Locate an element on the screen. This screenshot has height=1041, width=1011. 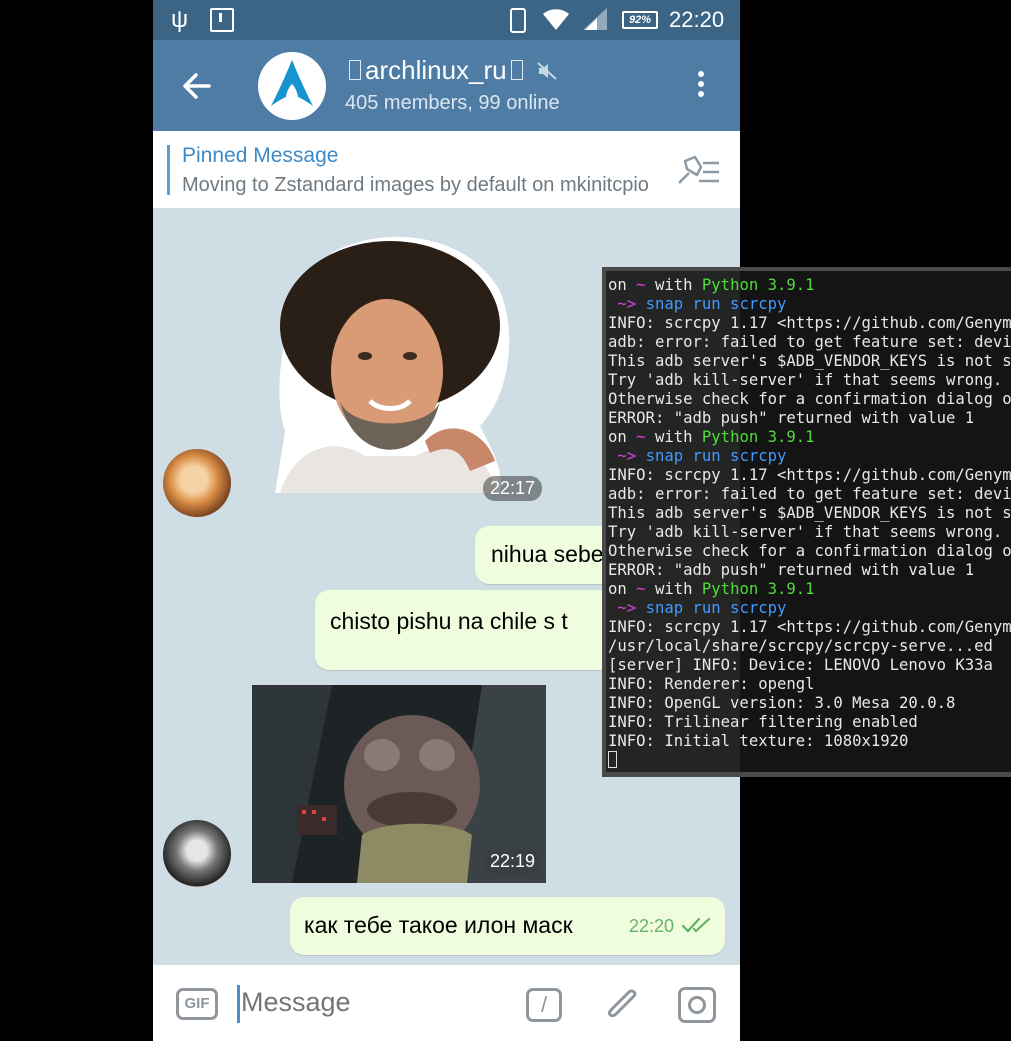
text-caret is located at coordinates (238, 1004).